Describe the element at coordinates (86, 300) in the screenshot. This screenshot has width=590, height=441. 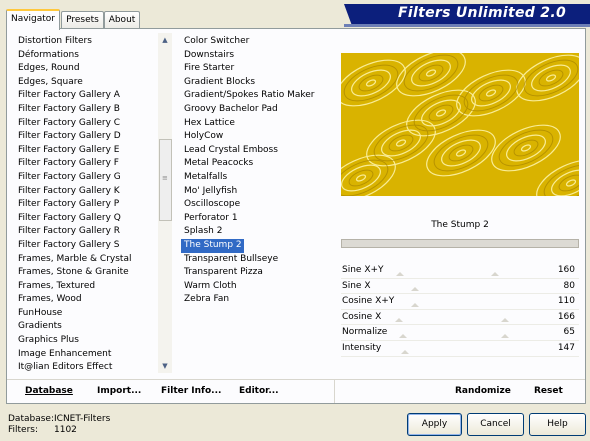
I see `category-item: Frames, Wood` at that location.